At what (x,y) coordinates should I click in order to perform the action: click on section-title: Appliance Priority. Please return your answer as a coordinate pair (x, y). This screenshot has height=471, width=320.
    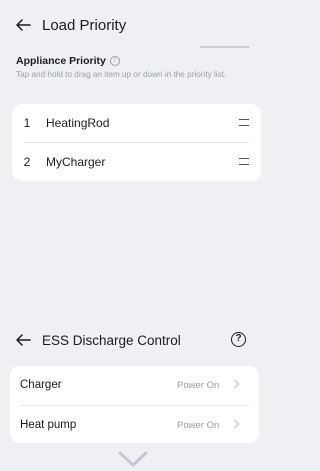
    Looking at the image, I should click on (61, 61).